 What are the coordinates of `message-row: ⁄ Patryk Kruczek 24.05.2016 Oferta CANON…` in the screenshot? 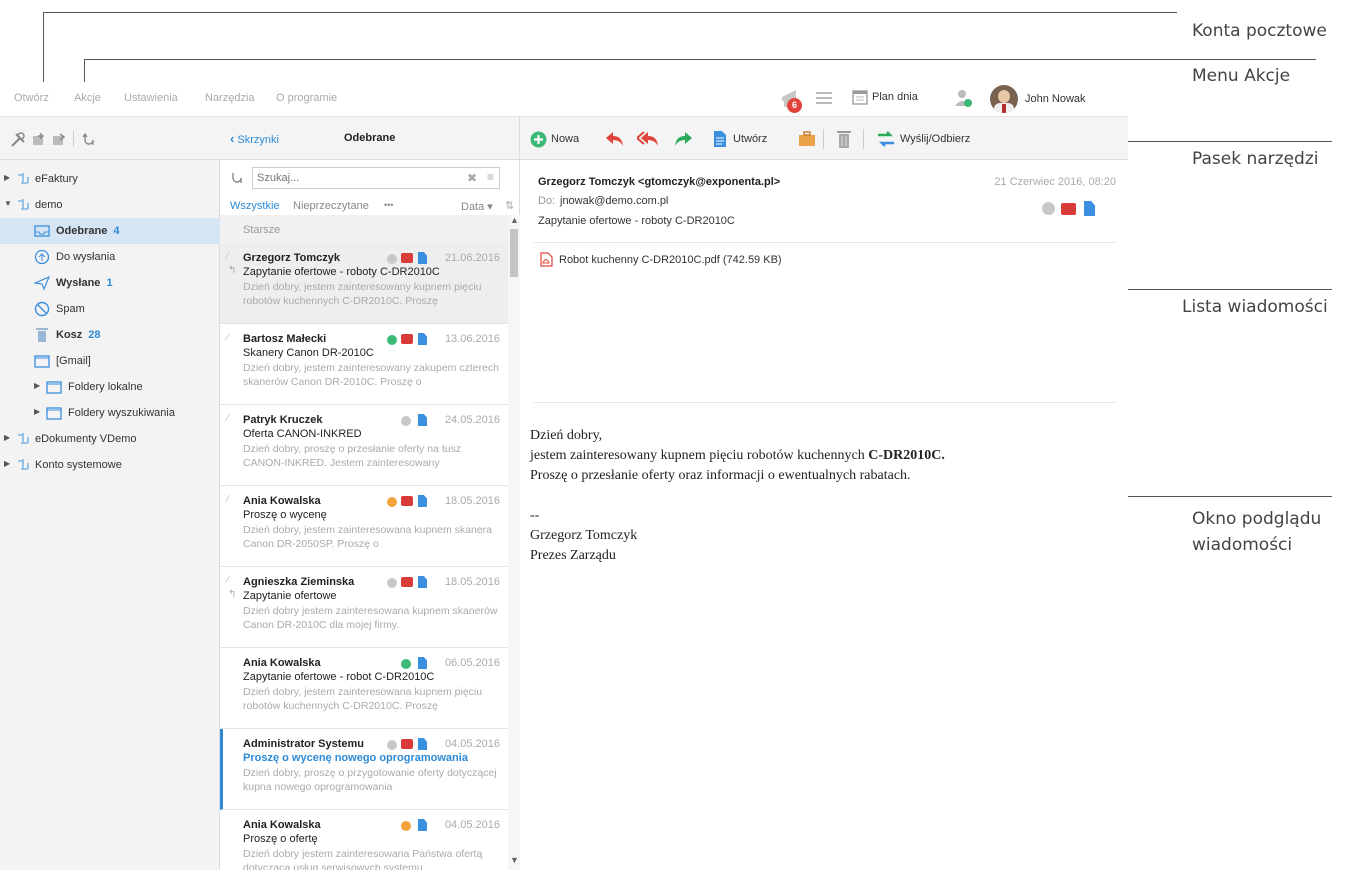 It's located at (364, 445).